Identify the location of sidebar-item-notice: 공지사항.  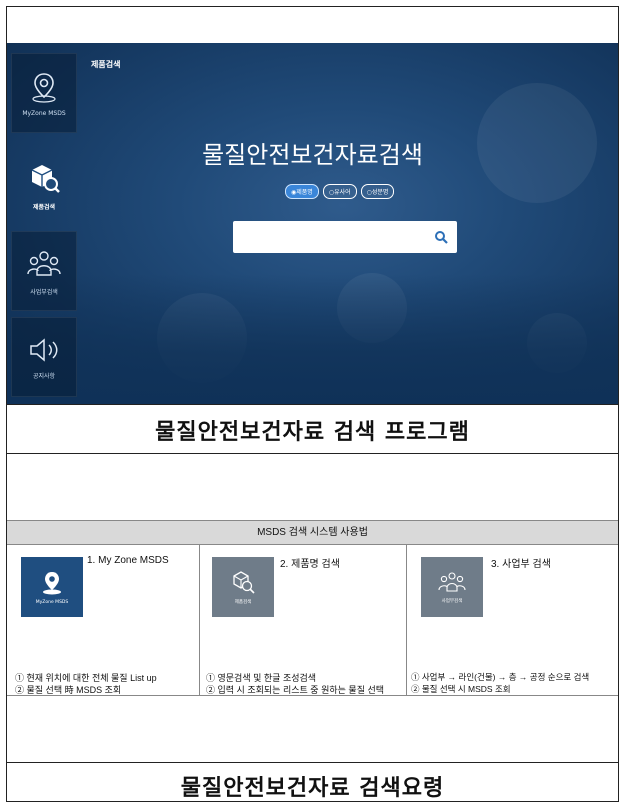
(44, 357).